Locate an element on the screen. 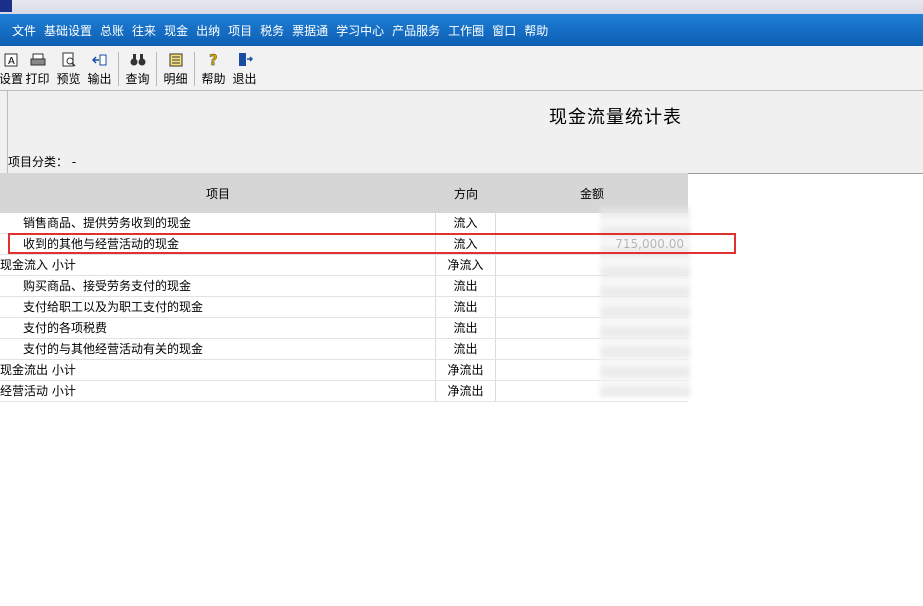 This screenshot has height=606, width=923. detail-button: 明细 is located at coordinates (175, 66).